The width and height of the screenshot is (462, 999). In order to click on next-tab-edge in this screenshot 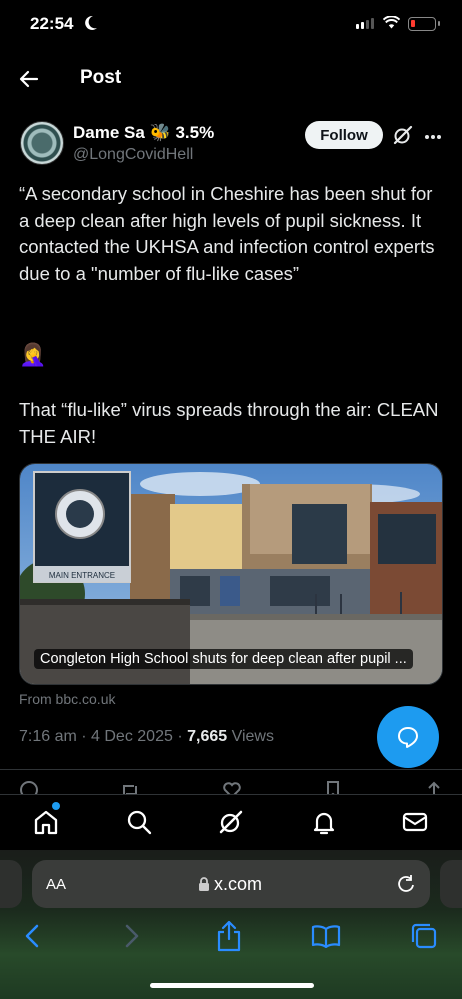, I will do `click(451, 884)`.